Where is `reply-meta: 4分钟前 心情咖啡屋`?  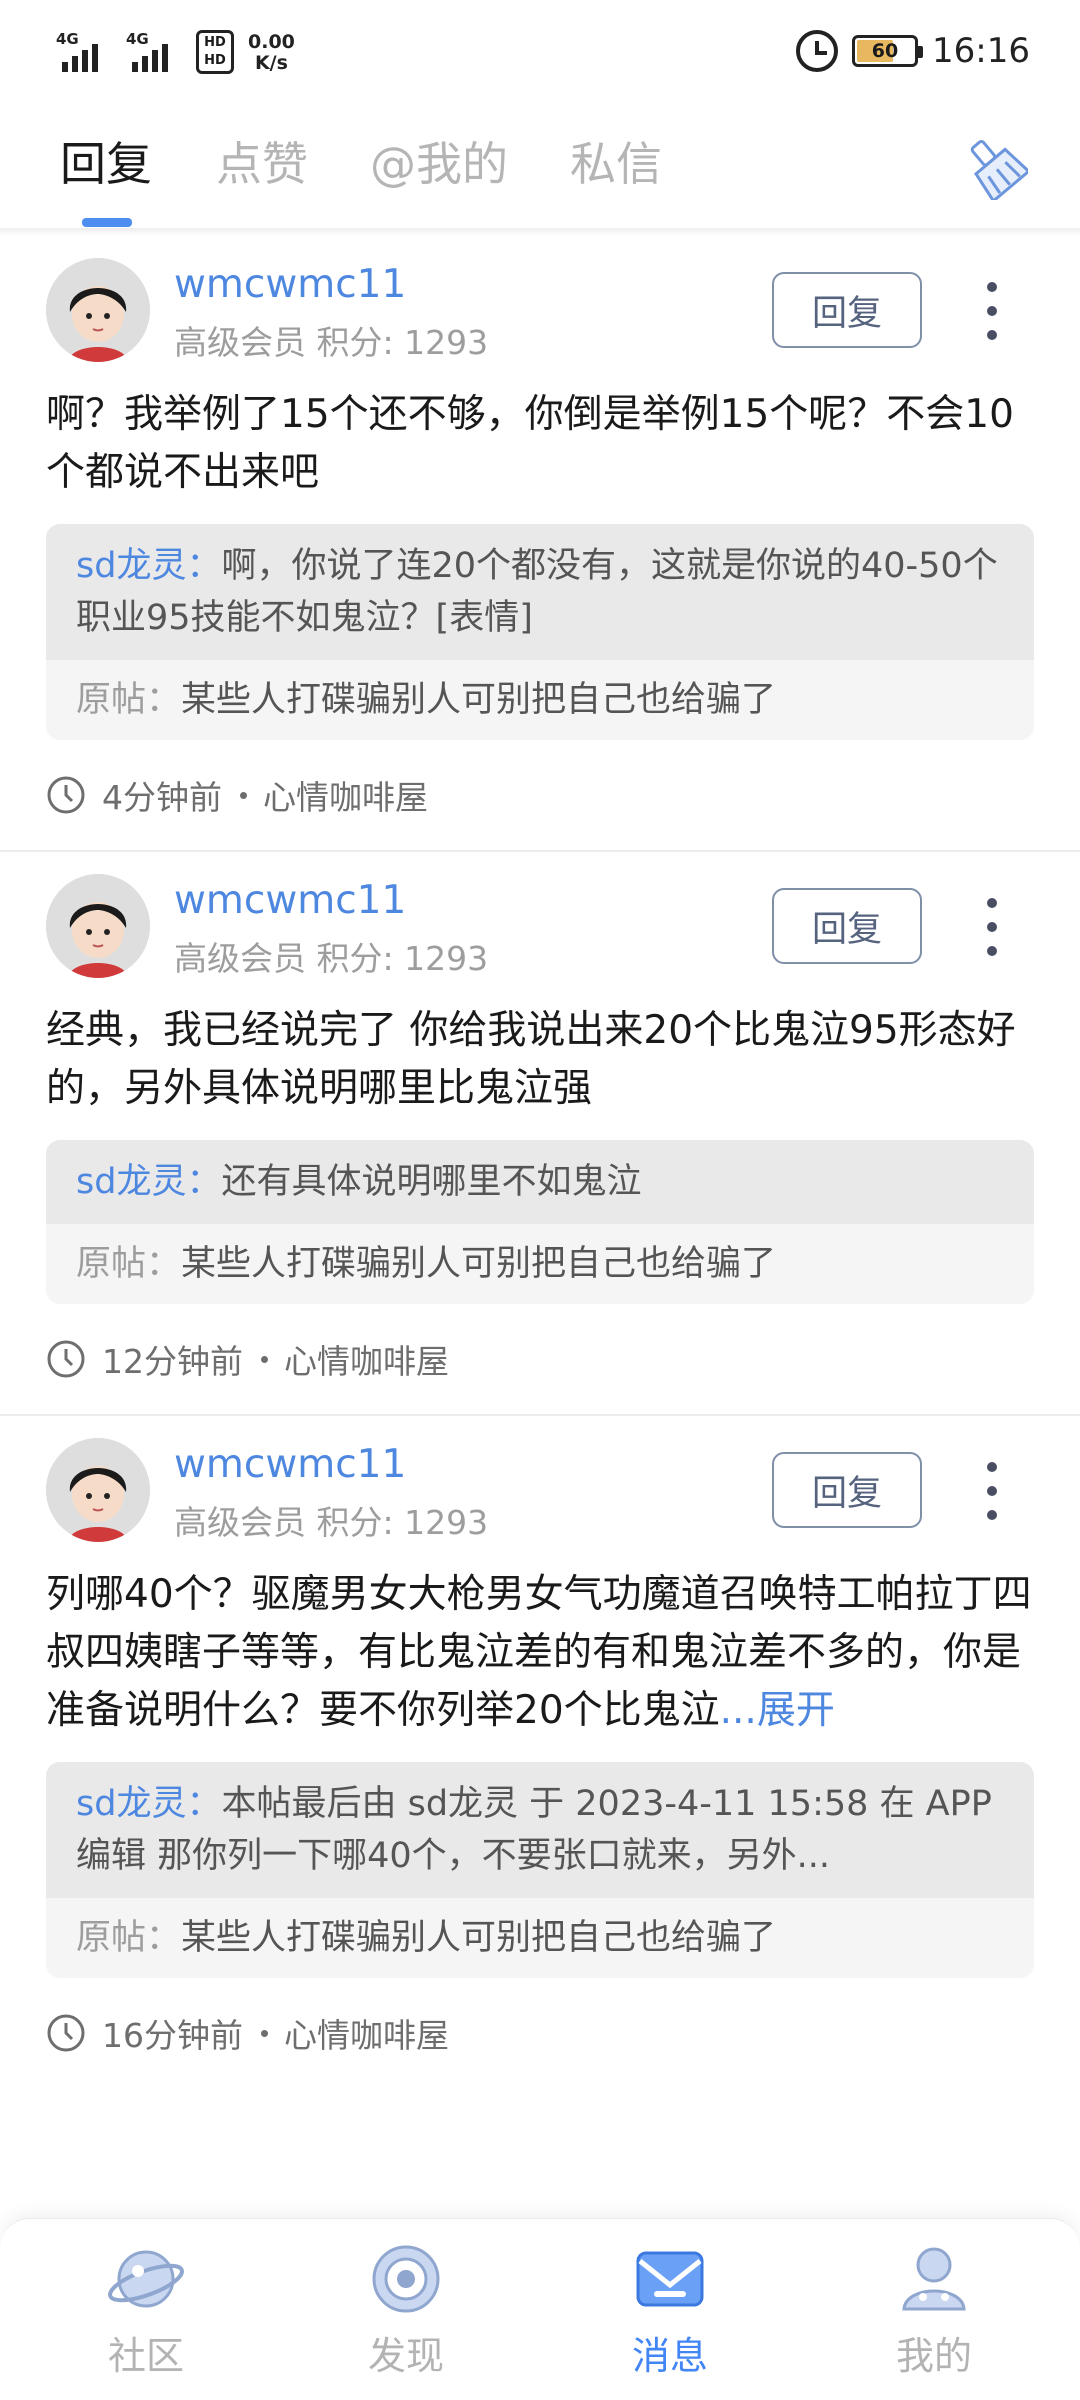 reply-meta: 4分钟前 心情咖啡屋 is located at coordinates (540, 795).